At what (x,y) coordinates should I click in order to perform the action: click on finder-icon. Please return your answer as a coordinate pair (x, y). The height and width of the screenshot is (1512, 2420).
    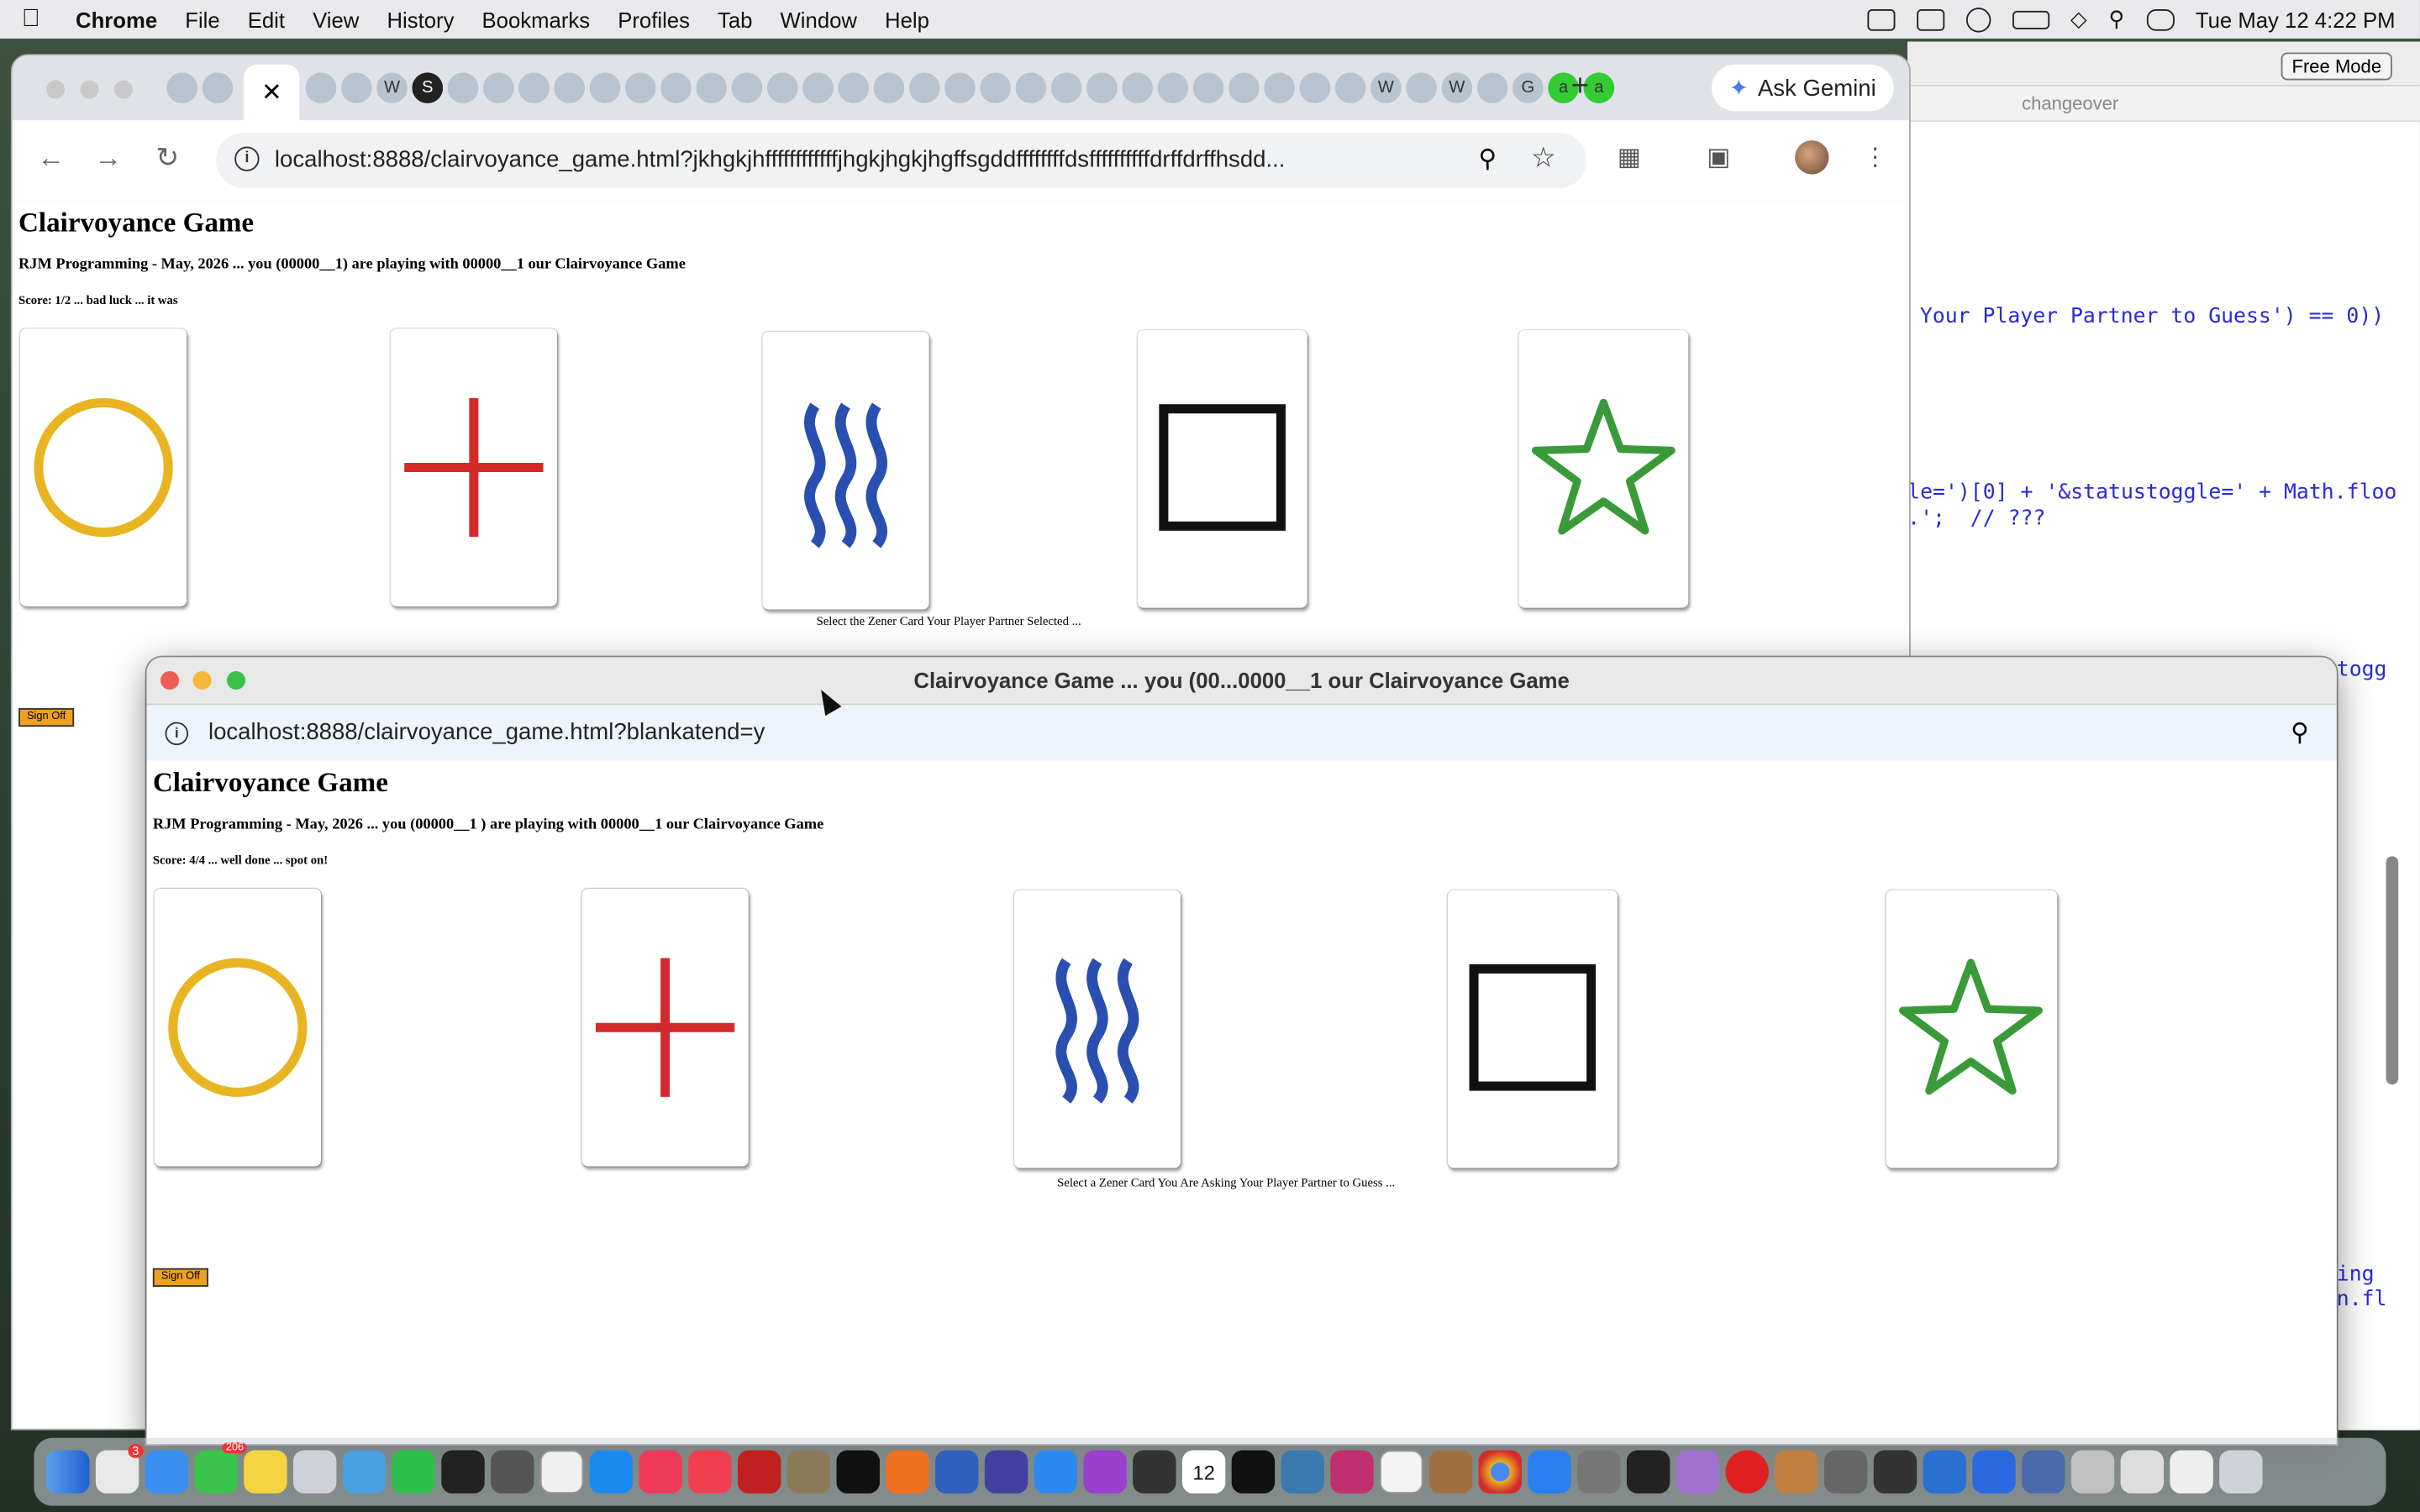
    Looking at the image, I should click on (68, 1472).